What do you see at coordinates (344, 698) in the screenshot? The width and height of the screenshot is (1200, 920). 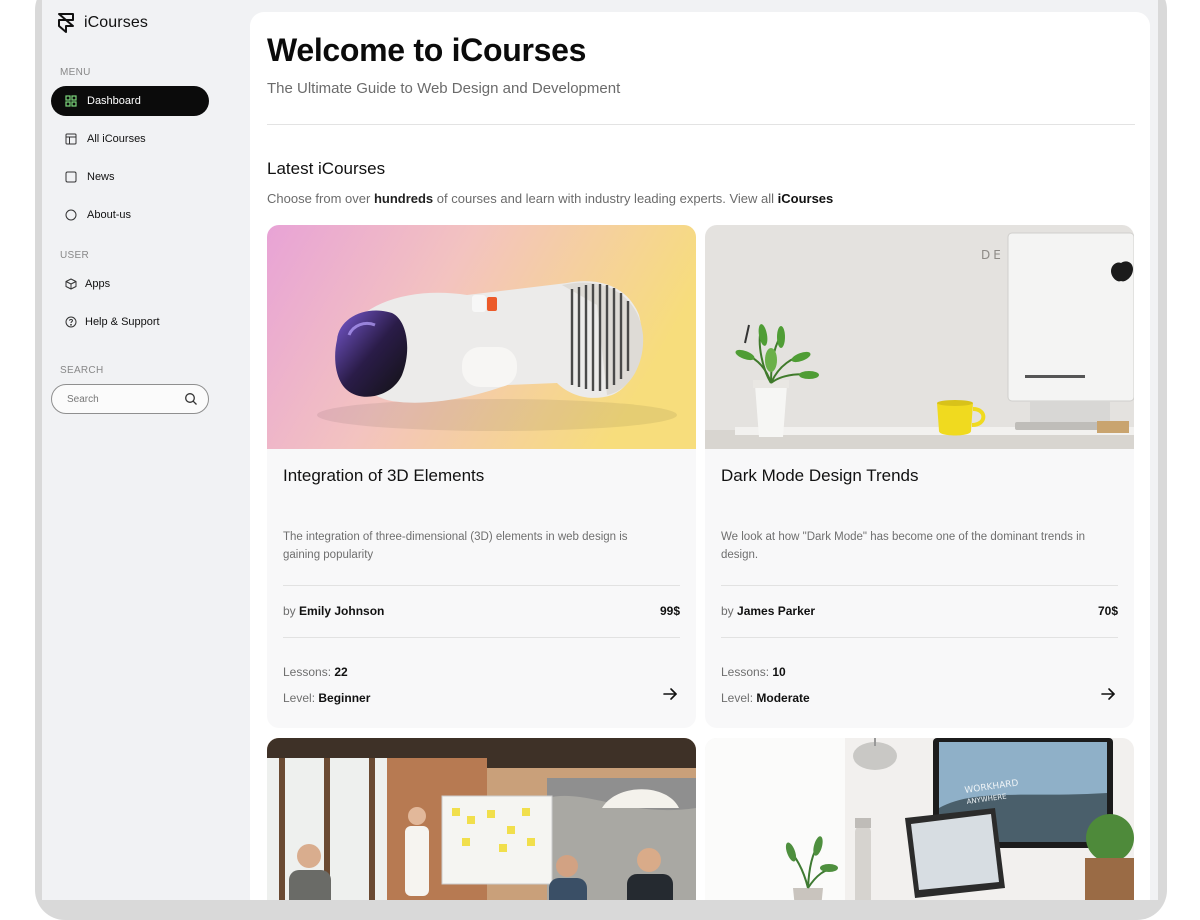 I see `level-value: Beginner` at bounding box center [344, 698].